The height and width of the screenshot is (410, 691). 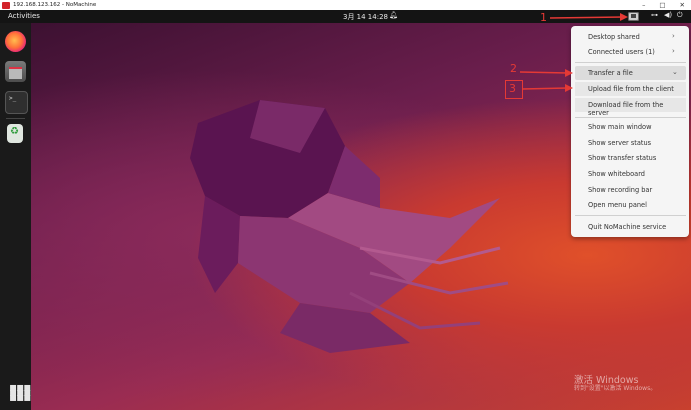 I want to click on annotation-number-2: 2, so click(x=513, y=68).